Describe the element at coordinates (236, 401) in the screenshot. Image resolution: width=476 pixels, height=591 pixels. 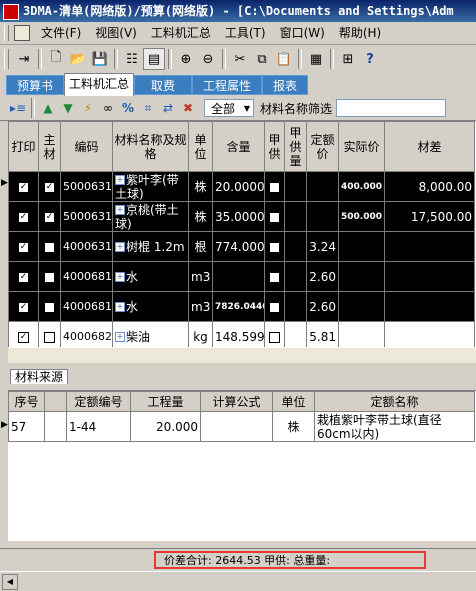
I see `column-header: 计算公式` at that location.